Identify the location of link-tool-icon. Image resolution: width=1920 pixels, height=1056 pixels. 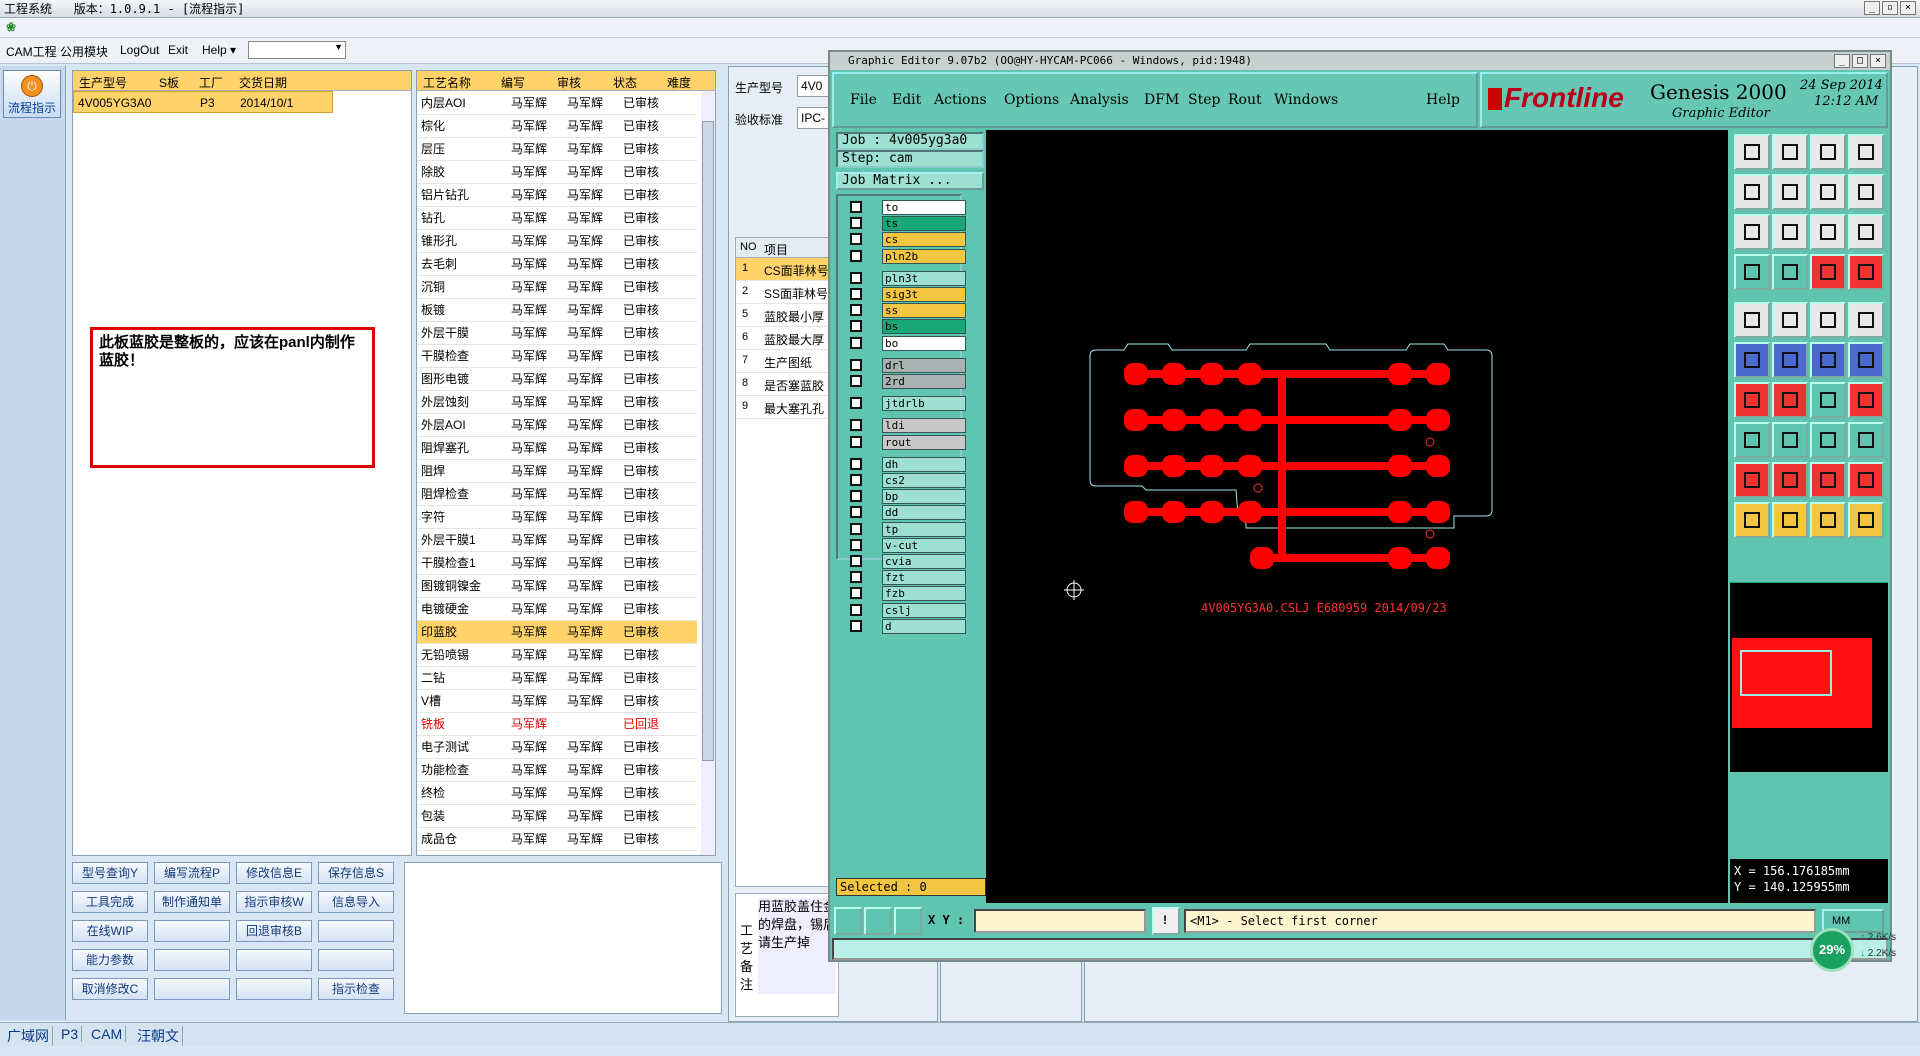
(1828, 360).